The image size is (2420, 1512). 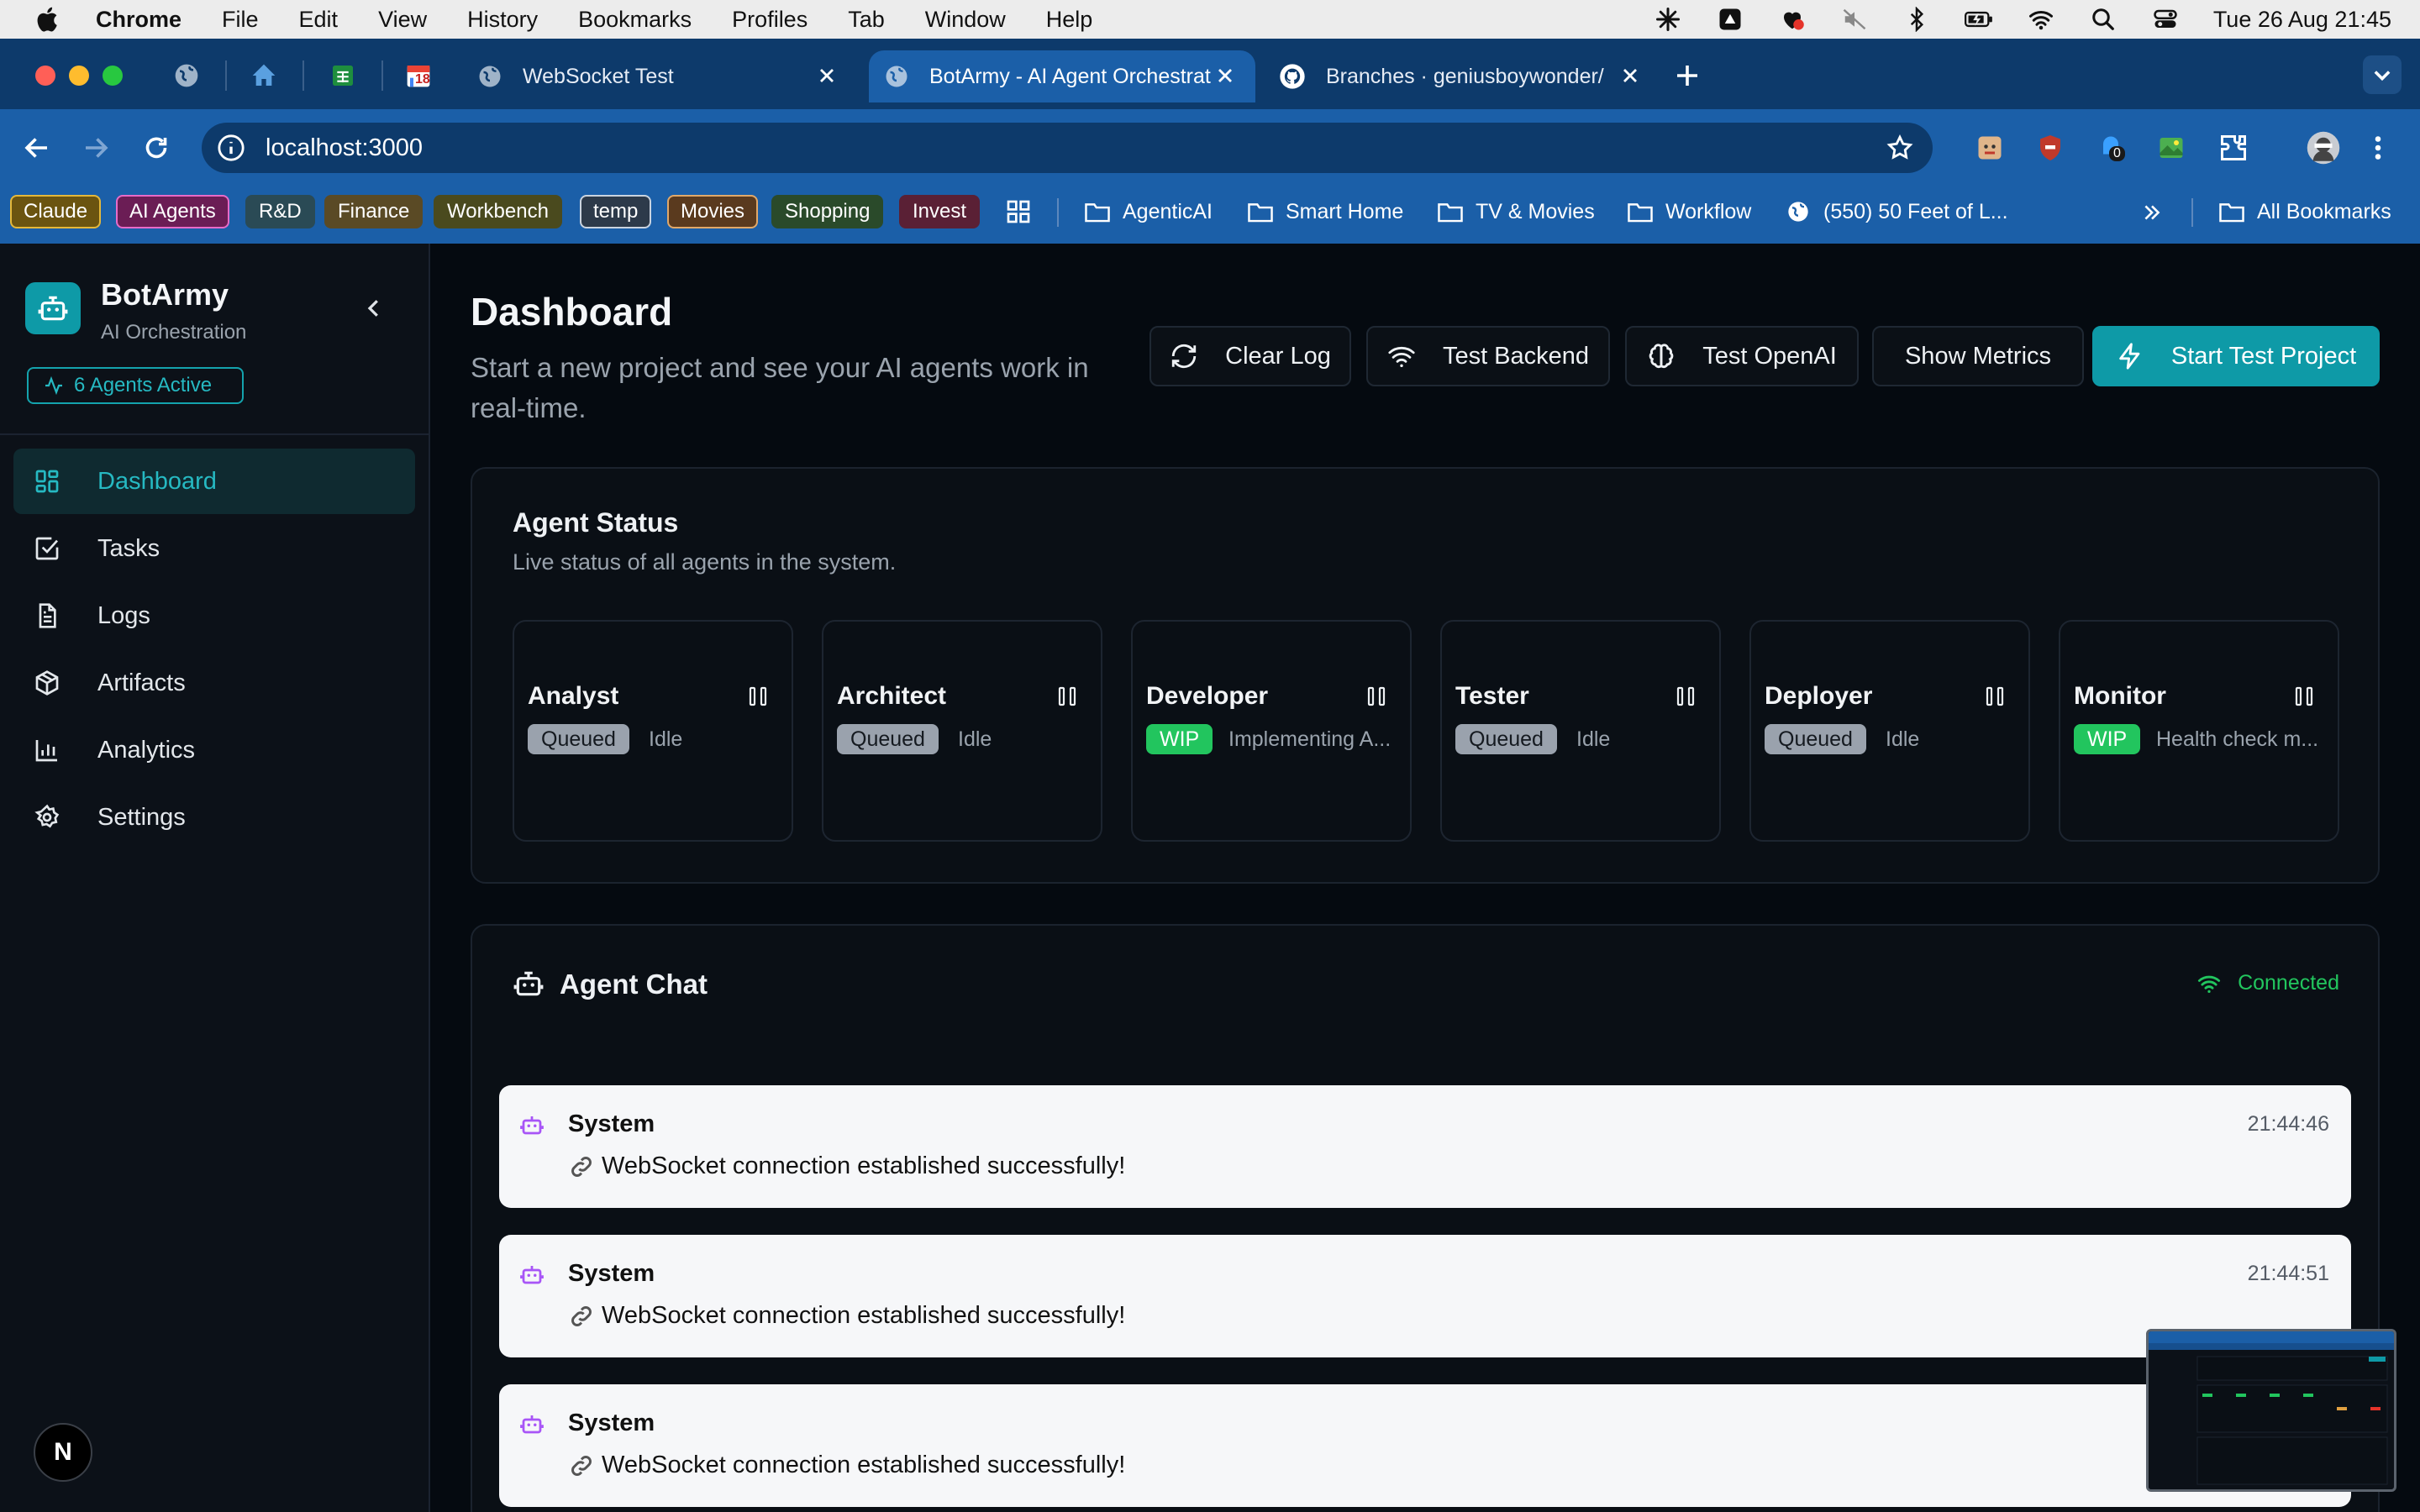 What do you see at coordinates (2050, 148) in the screenshot?
I see `extension-shield-icon` at bounding box center [2050, 148].